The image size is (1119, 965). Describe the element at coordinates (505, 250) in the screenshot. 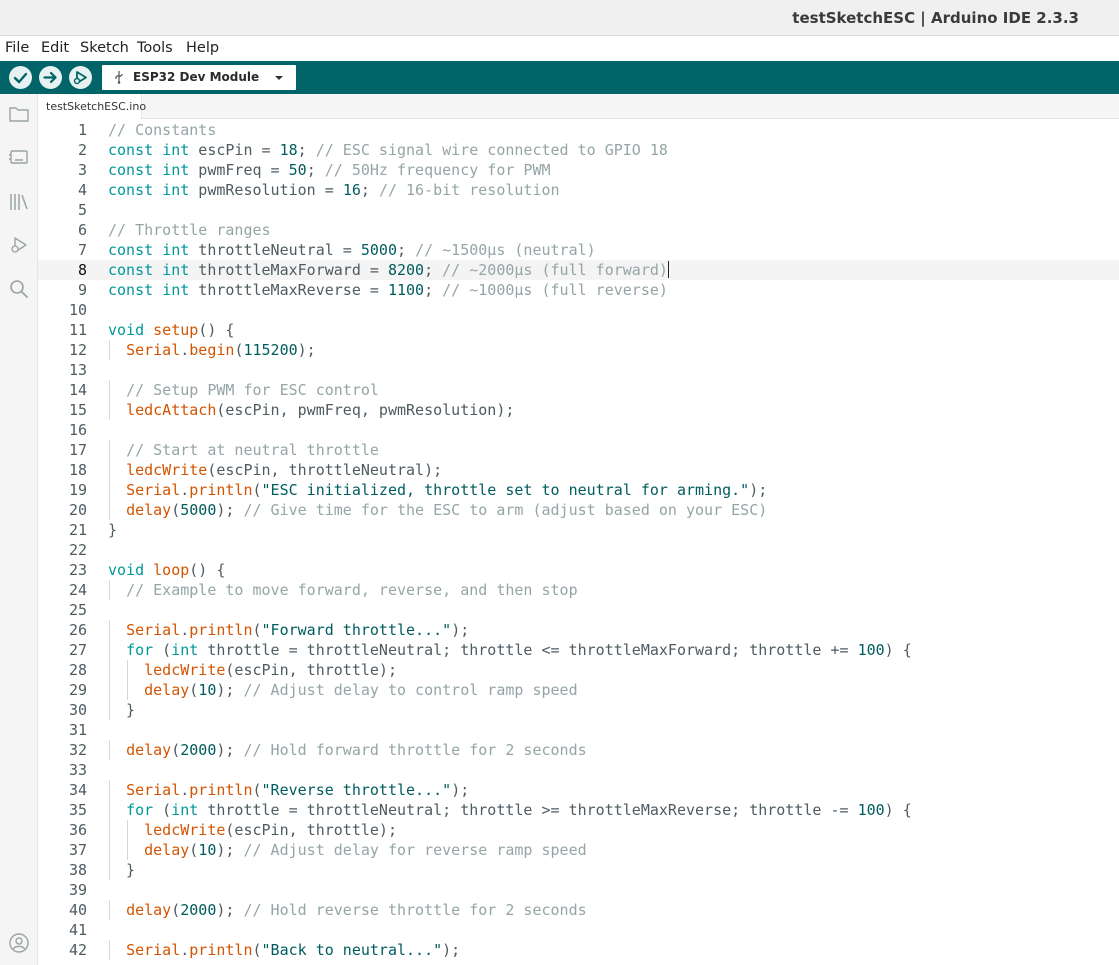

I see `code-token-cm: // ~1500µs (neutral)` at that location.